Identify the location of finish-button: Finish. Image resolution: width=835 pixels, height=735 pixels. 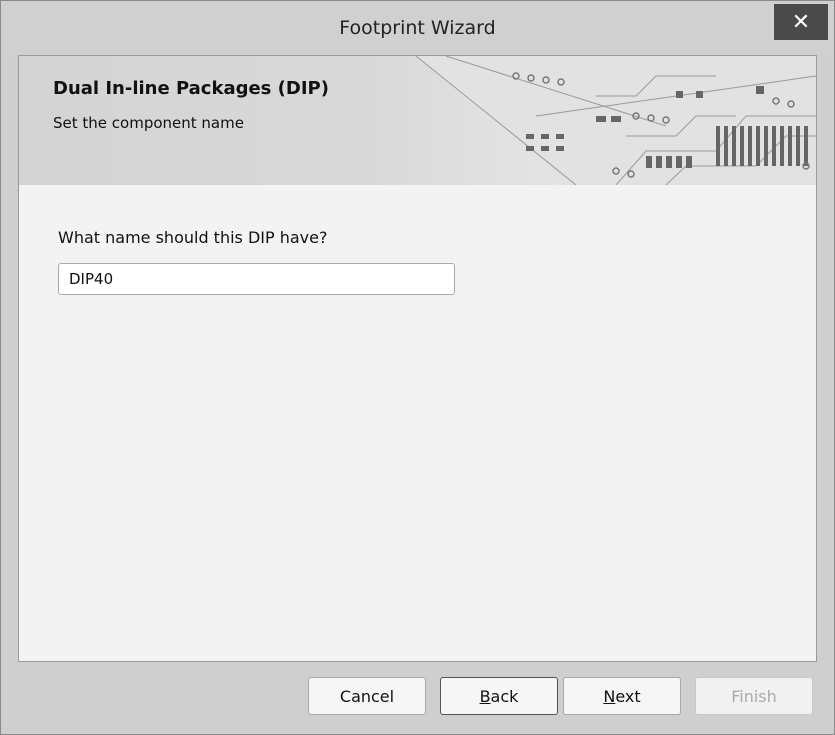
(754, 696).